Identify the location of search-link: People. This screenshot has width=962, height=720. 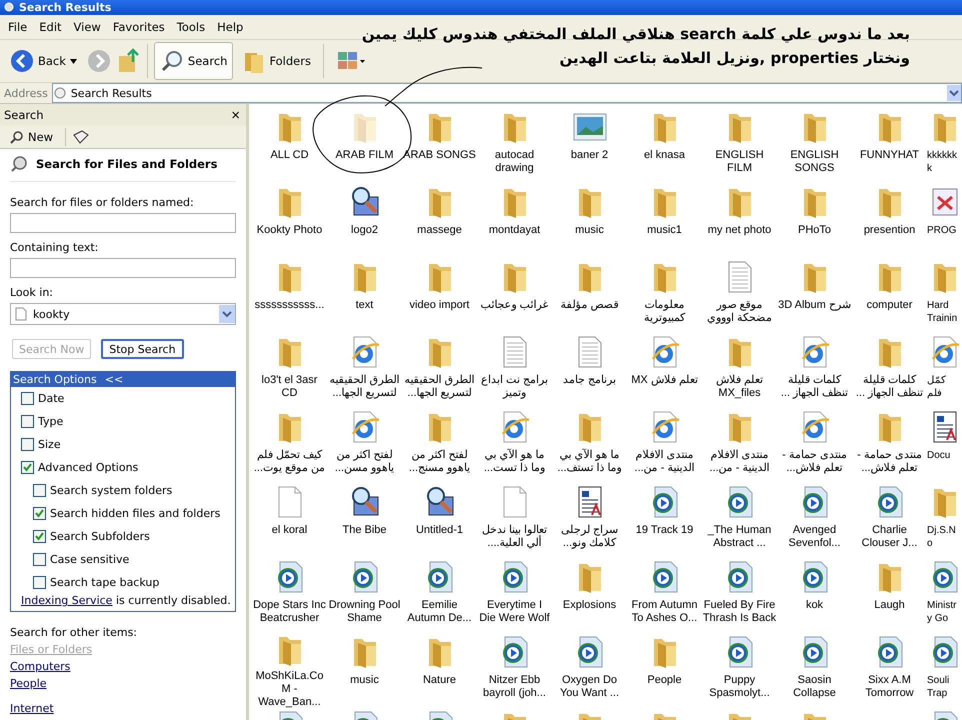
(28, 683).